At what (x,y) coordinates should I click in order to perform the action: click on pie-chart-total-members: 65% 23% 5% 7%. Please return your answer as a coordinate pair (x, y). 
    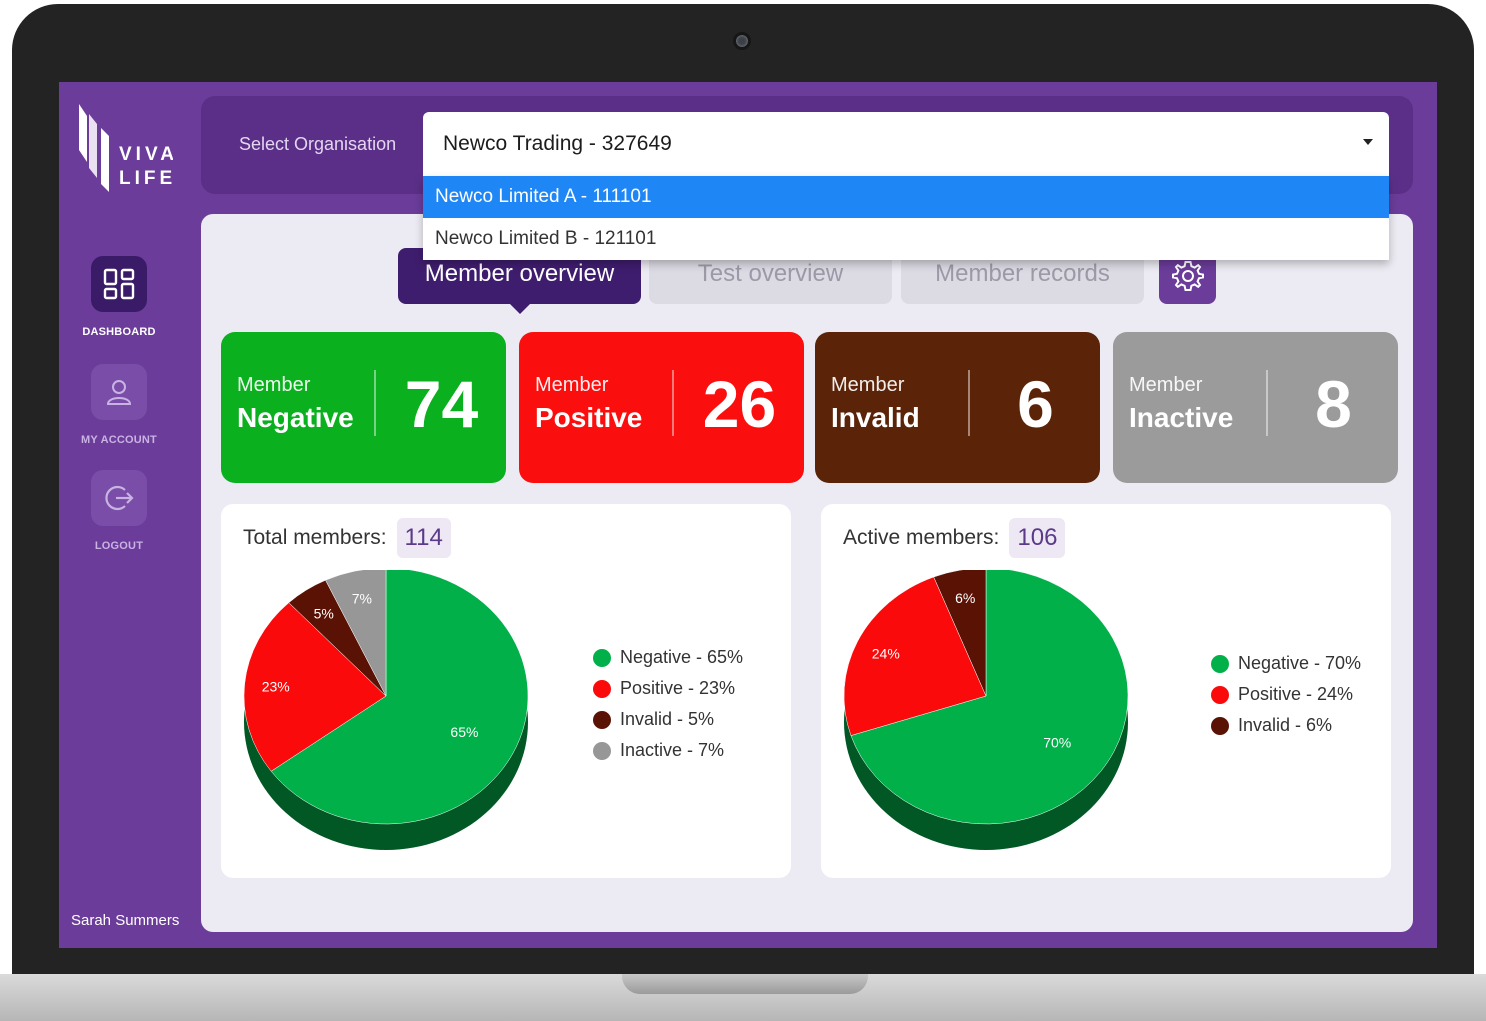
    Looking at the image, I should click on (386, 710).